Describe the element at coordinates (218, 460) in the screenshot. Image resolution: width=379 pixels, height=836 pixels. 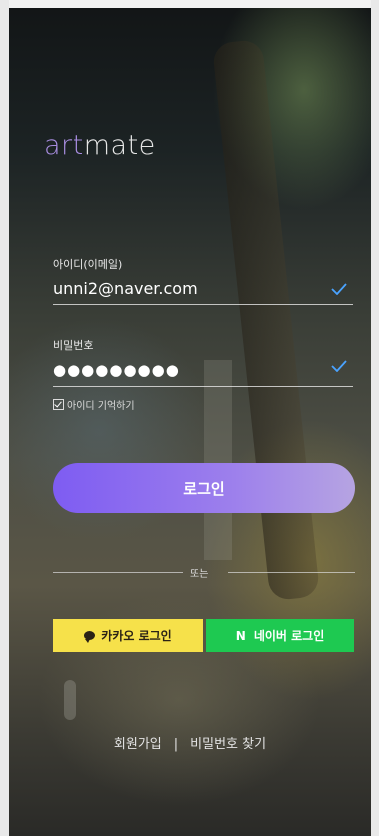
I see `background-tower` at that location.